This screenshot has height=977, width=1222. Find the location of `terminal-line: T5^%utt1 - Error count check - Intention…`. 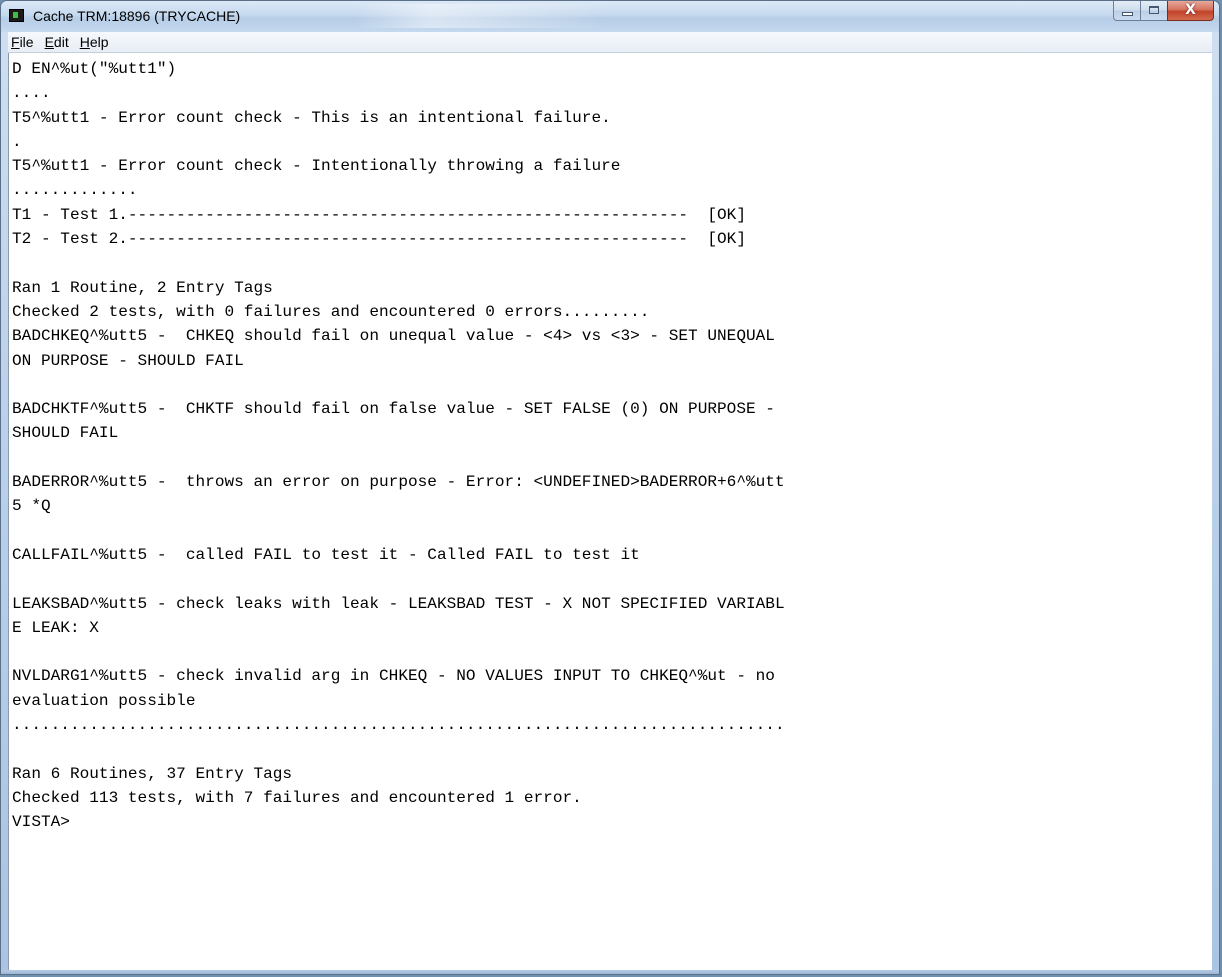

terminal-line: T5^%utt1 - Error count check - Intention… is located at coordinates (316, 166).